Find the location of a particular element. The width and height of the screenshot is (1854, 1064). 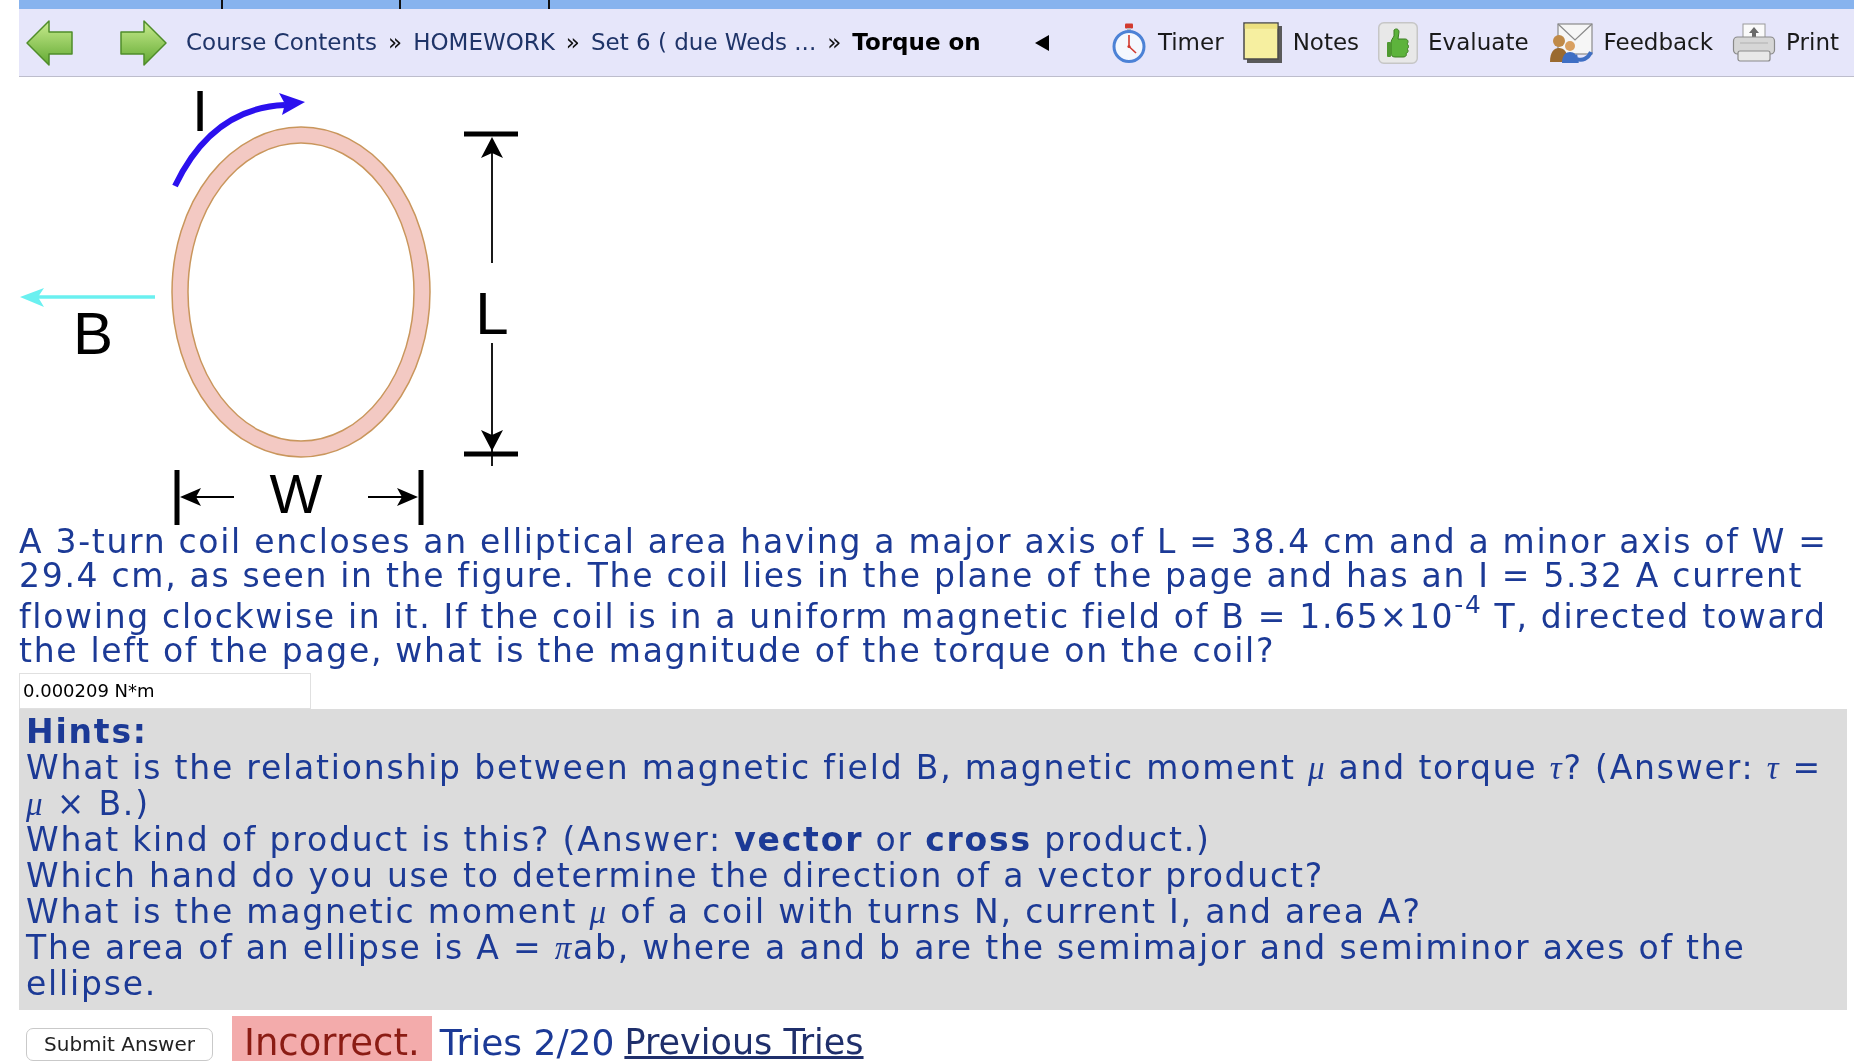

diagram-label: I is located at coordinates (200, 110).